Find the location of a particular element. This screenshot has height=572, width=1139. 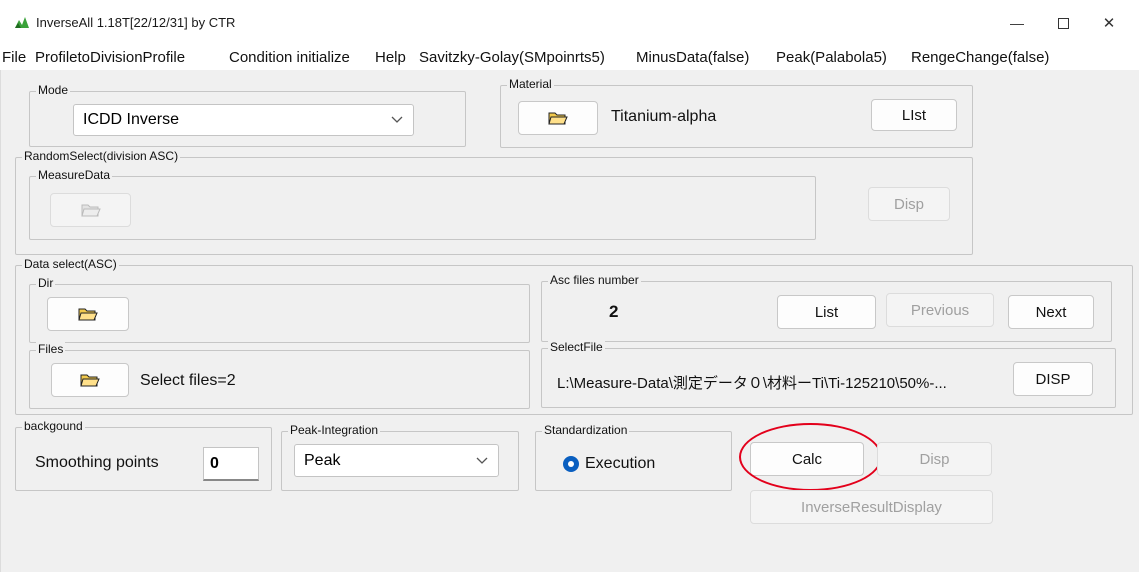

measure-data-folder-button is located at coordinates (90, 210).